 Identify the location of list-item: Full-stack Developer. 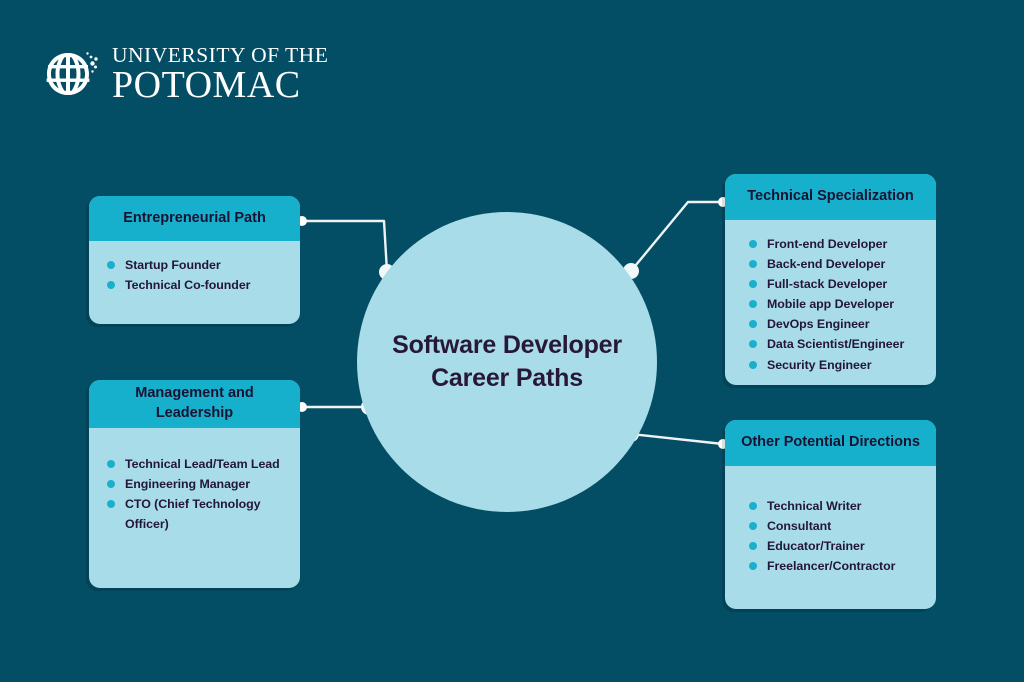
(833, 284).